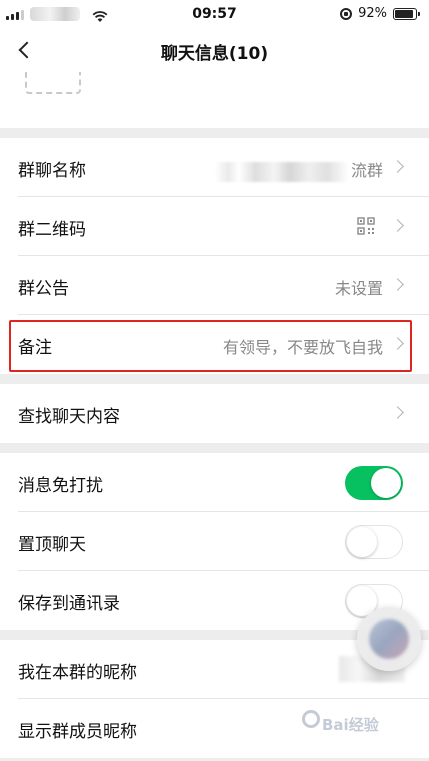  I want to click on settings-group-search: 查找聊天内容, so click(214, 413).